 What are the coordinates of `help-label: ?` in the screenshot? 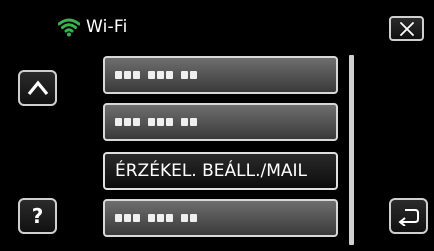 It's located at (37, 216).